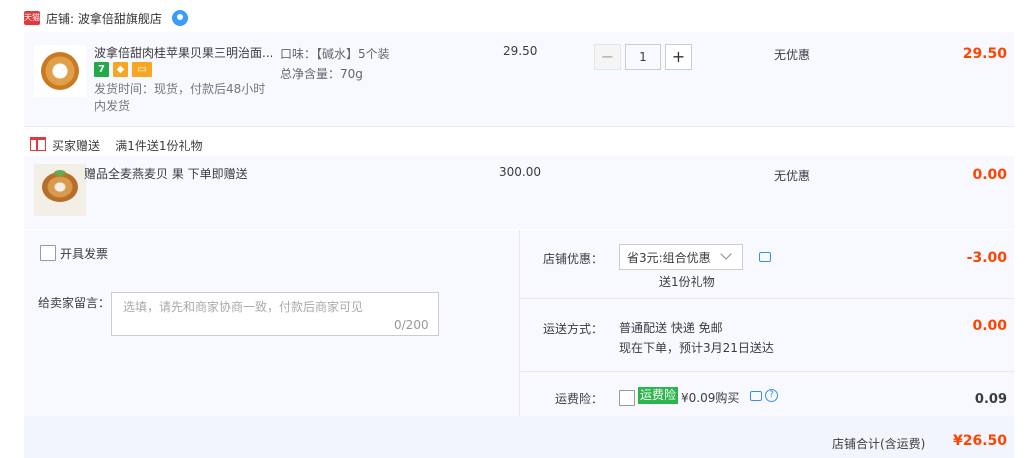 Image resolution: width=1031 pixels, height=458 pixels. What do you see at coordinates (60, 190) in the screenshot?
I see `gift-image` at bounding box center [60, 190].